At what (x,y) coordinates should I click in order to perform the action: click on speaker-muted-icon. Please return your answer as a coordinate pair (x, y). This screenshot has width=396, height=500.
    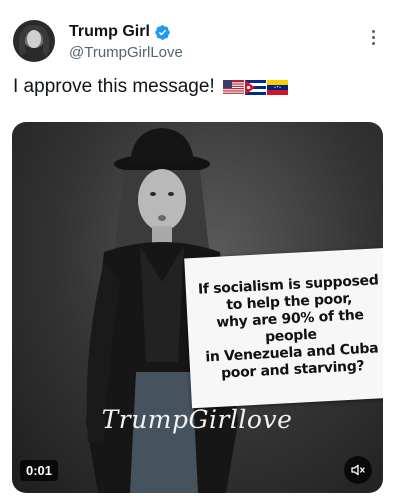
    Looking at the image, I should click on (358, 470).